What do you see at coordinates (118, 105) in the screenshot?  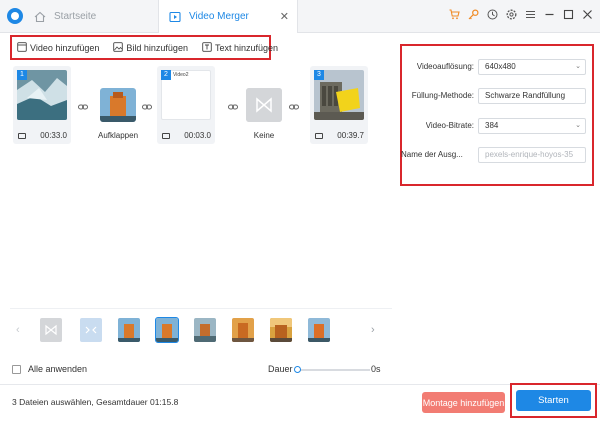 I see `transition-1-thumbnail` at bounding box center [118, 105].